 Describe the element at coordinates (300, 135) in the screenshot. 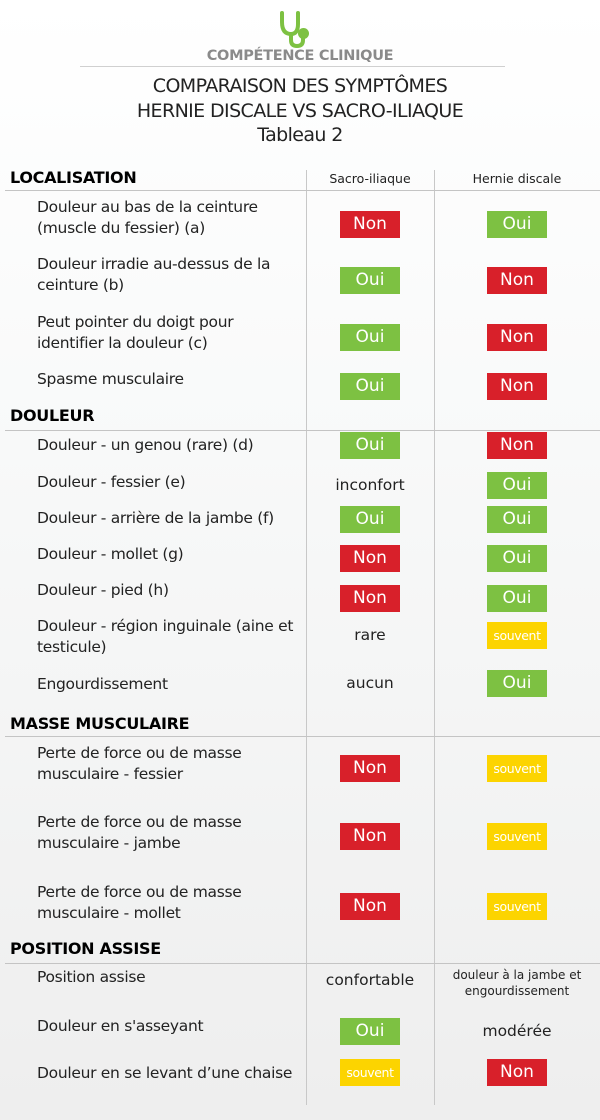

I see `page-subtitle: Tableau 2` at that location.